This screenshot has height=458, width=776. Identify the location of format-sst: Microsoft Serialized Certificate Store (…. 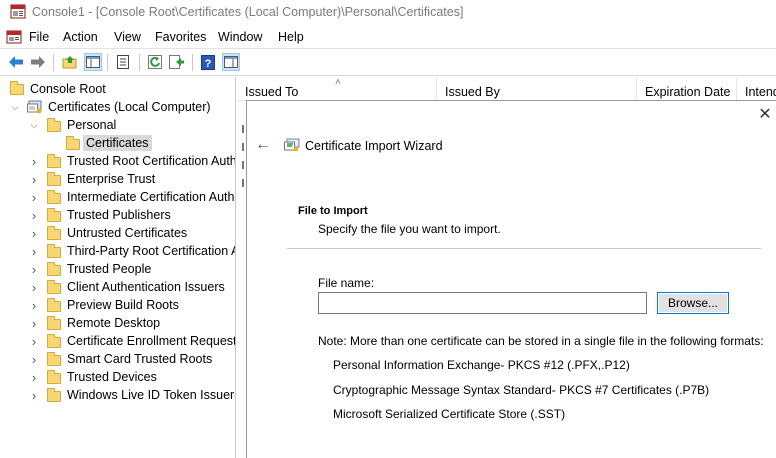
(449, 414).